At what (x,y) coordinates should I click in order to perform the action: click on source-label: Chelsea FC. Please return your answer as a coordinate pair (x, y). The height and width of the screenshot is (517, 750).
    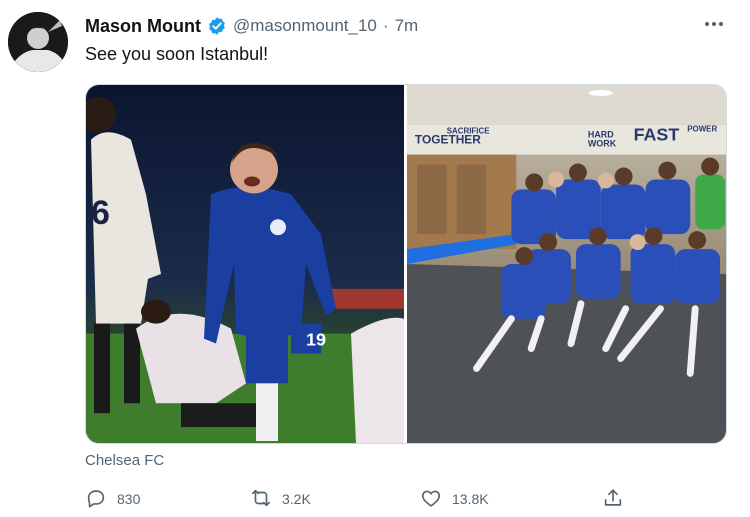
    Looking at the image, I should click on (124, 460).